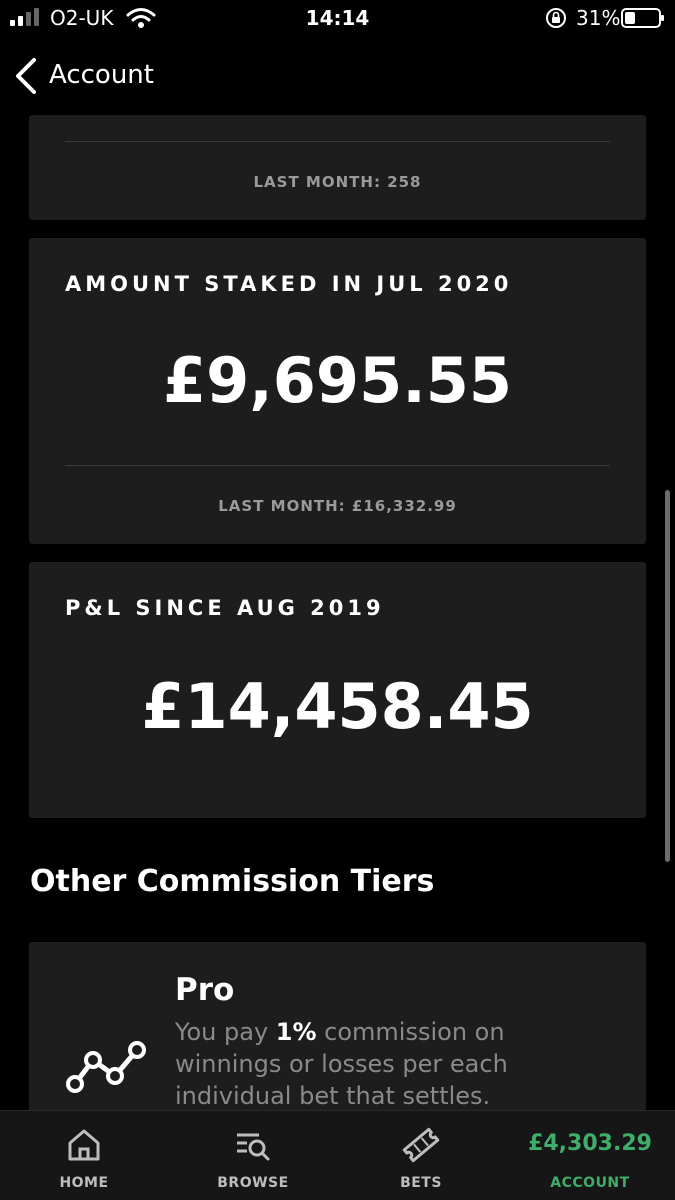 This screenshot has width=675, height=1200. What do you see at coordinates (337, 380) in the screenshot?
I see `amount-staked-value: £9,695.55` at bounding box center [337, 380].